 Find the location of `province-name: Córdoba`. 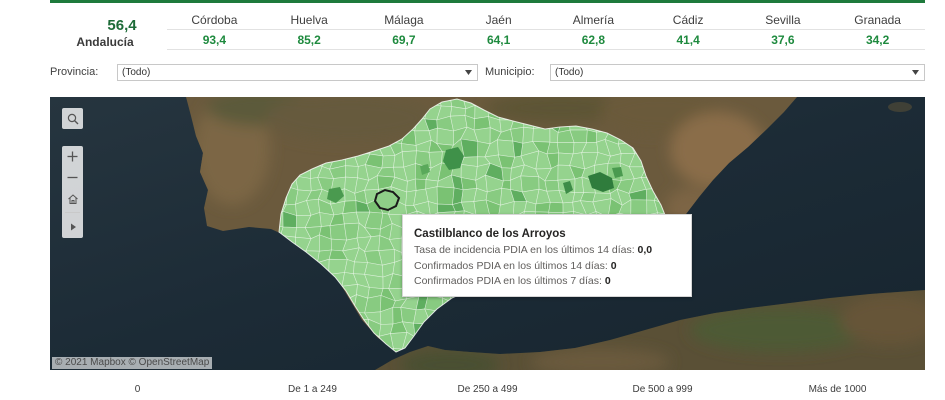

province-name: Córdoba is located at coordinates (214, 20).